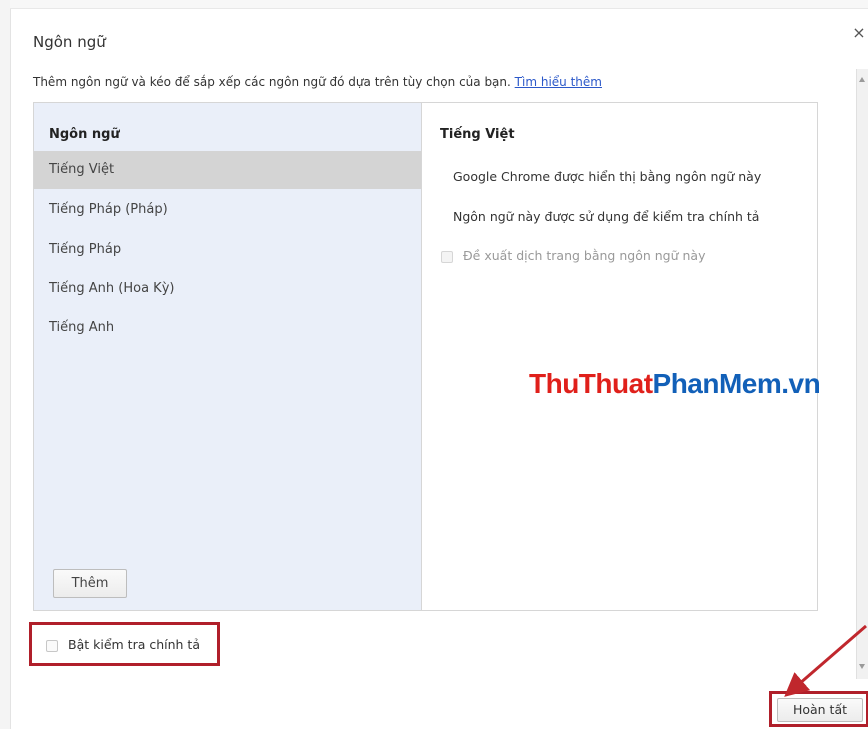  I want to click on annotation-arrow-icon, so click(825, 660).